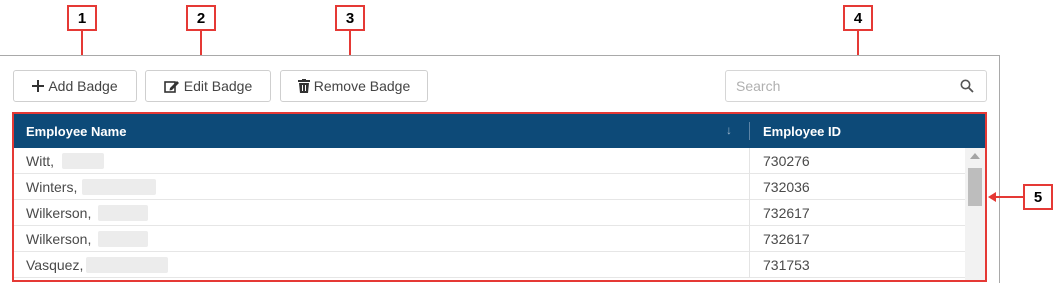 The width and height of the screenshot is (1059, 283). What do you see at coordinates (489, 265) in the screenshot?
I see `table-row: Vasquez, 731753` at bounding box center [489, 265].